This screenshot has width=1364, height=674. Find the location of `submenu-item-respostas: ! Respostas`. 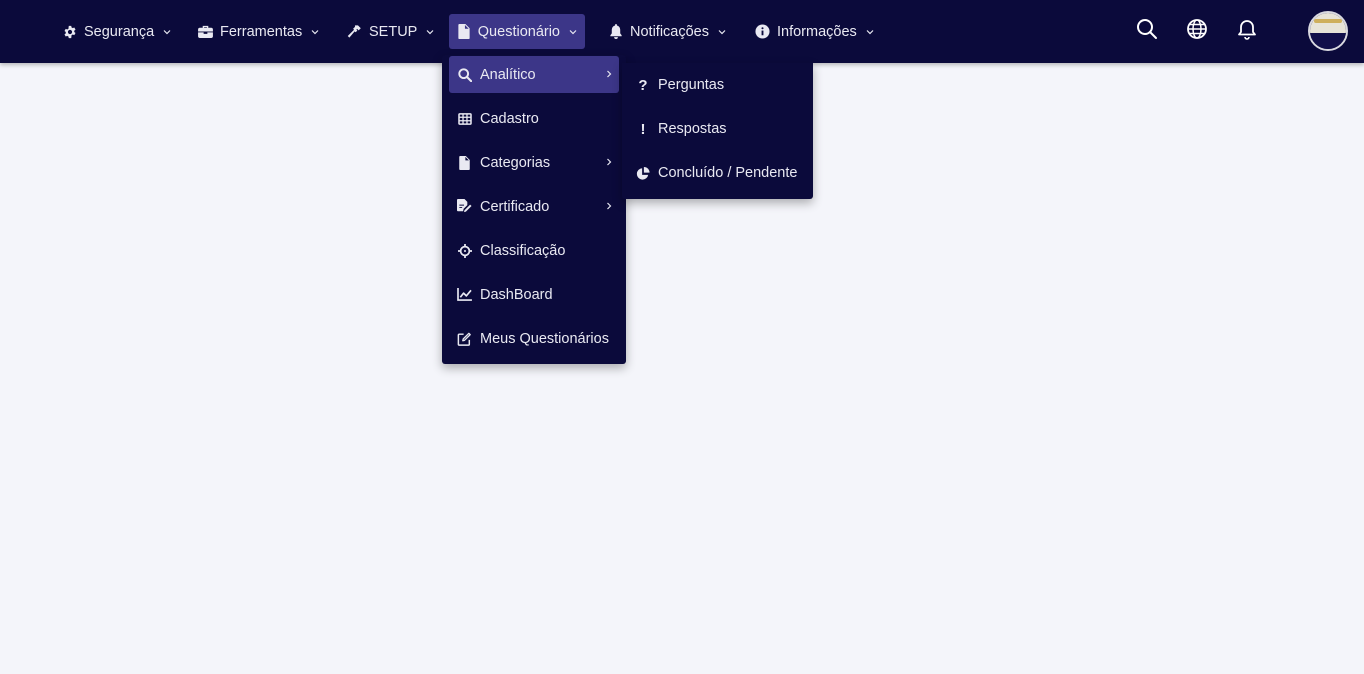

submenu-item-respostas: ! Respostas is located at coordinates (718, 129).